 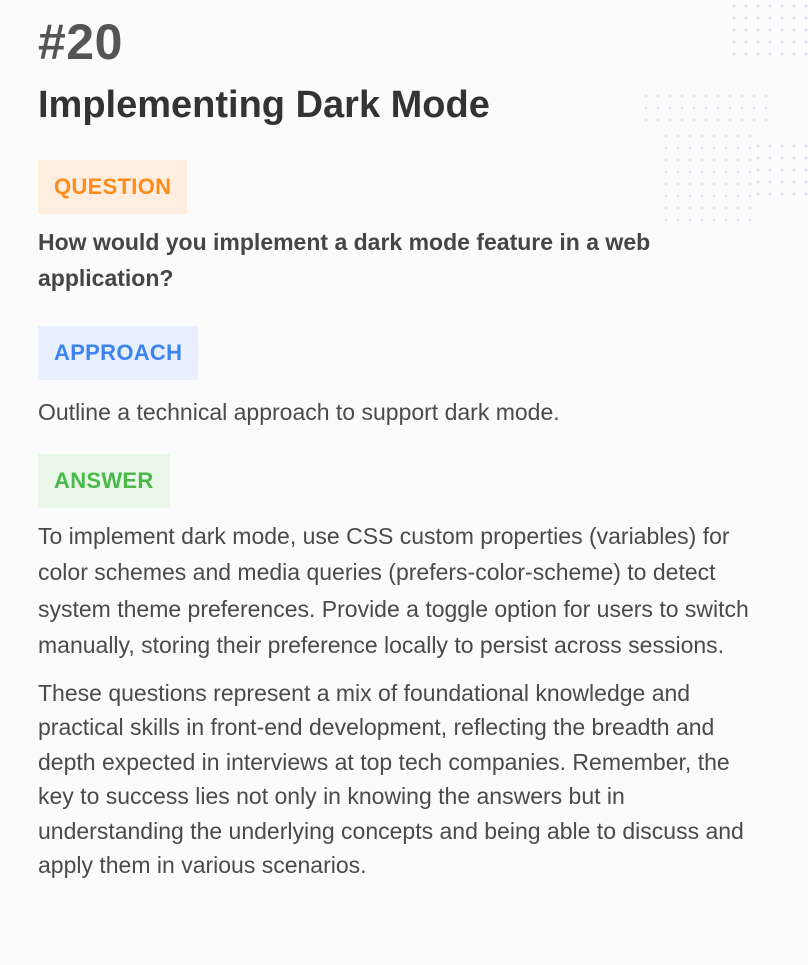 I want to click on question-number: #20, so click(x=80, y=42).